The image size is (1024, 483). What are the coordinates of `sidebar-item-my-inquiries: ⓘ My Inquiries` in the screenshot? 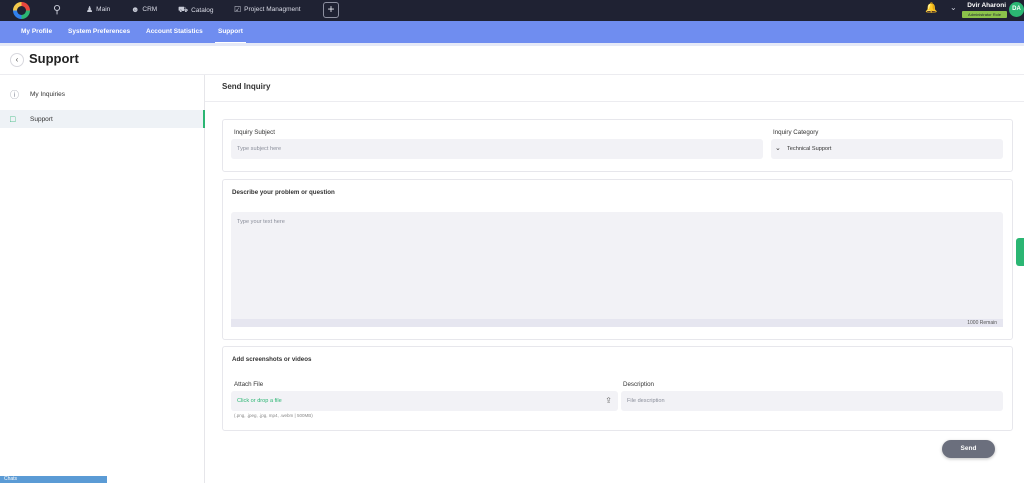 It's located at (102, 94).